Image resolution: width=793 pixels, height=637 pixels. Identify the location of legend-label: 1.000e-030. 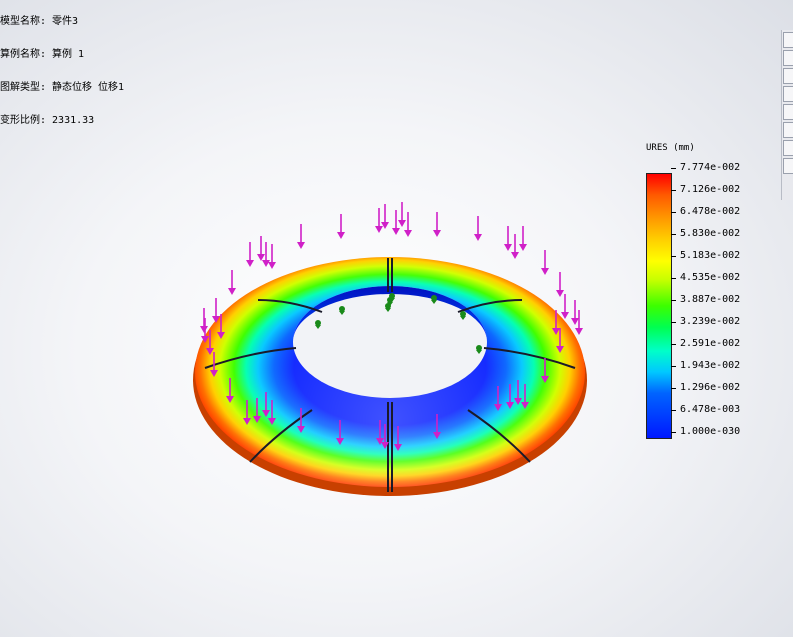
(710, 431).